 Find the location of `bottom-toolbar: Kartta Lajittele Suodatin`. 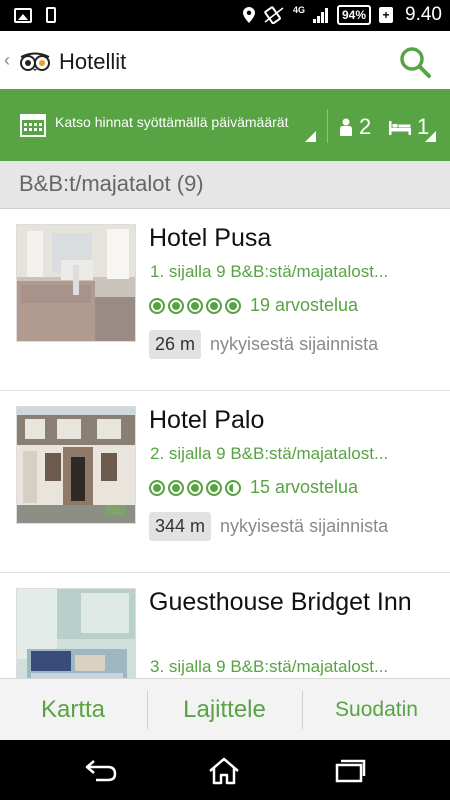

bottom-toolbar: Kartta Lajittele Suodatin is located at coordinates (225, 709).